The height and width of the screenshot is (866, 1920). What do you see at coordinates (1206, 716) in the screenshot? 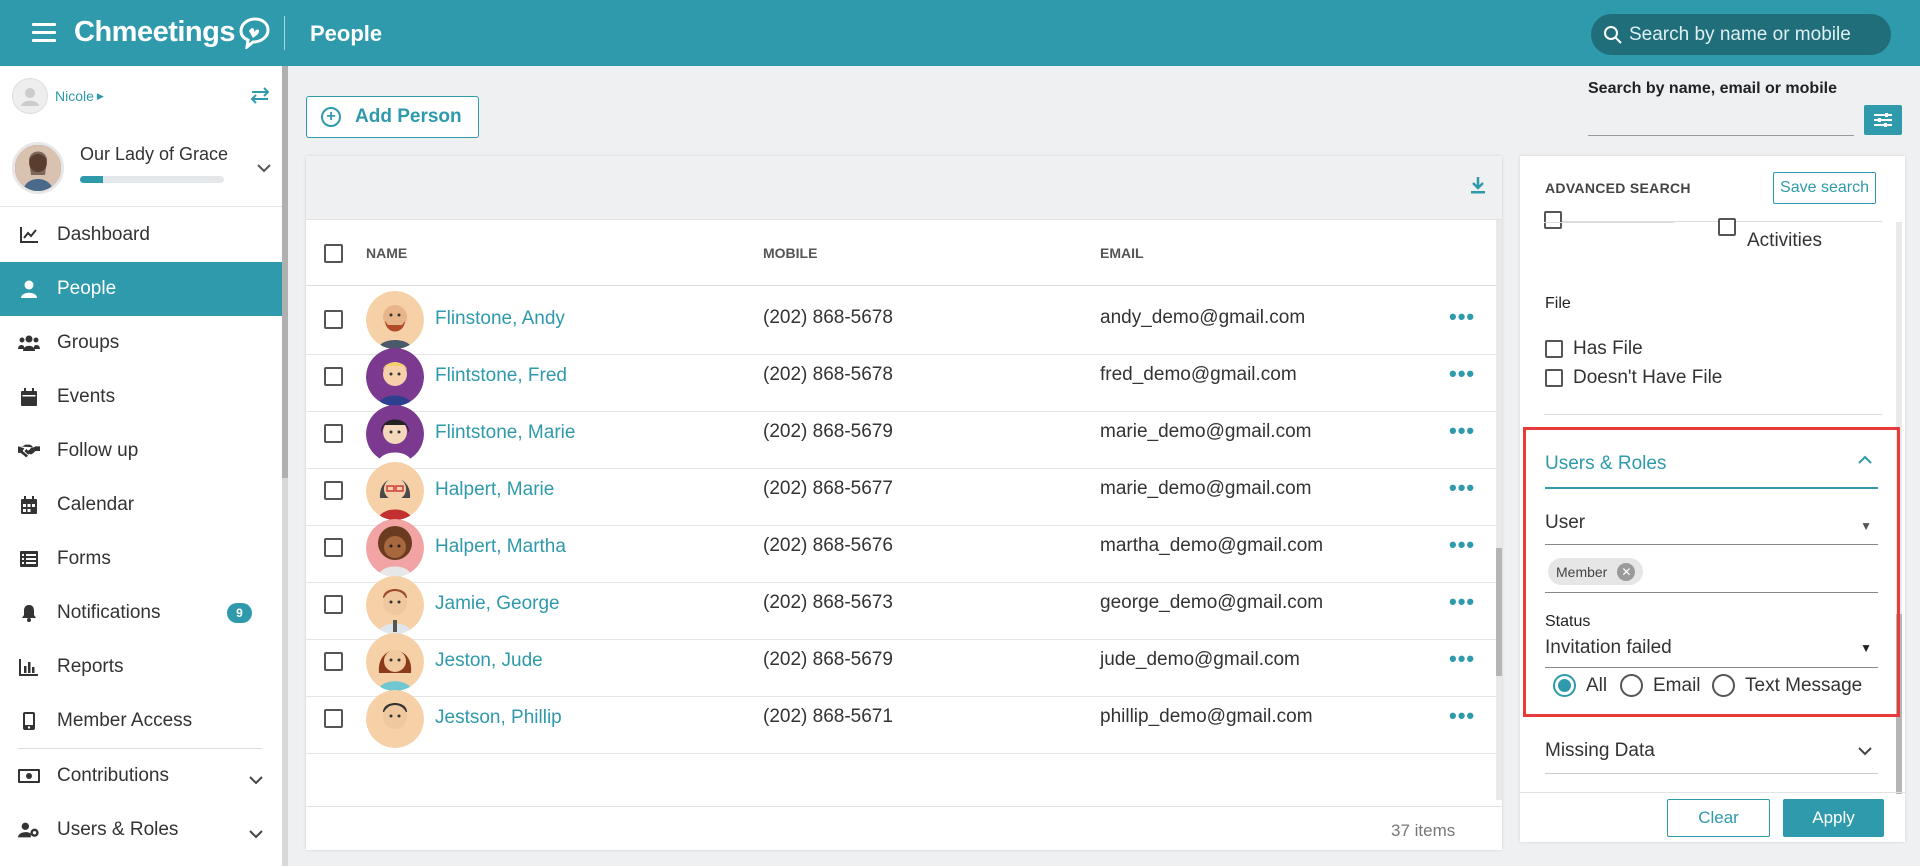
I see `person-email: phillip_demo@gmail.com` at bounding box center [1206, 716].